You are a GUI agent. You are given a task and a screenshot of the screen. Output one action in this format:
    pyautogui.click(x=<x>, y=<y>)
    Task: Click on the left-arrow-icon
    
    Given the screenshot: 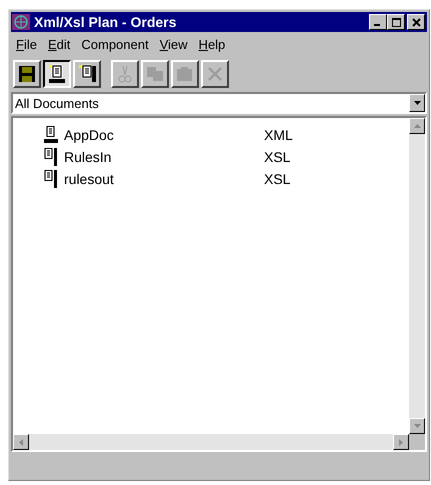 What is the action you would take?
    pyautogui.click(x=21, y=442)
    